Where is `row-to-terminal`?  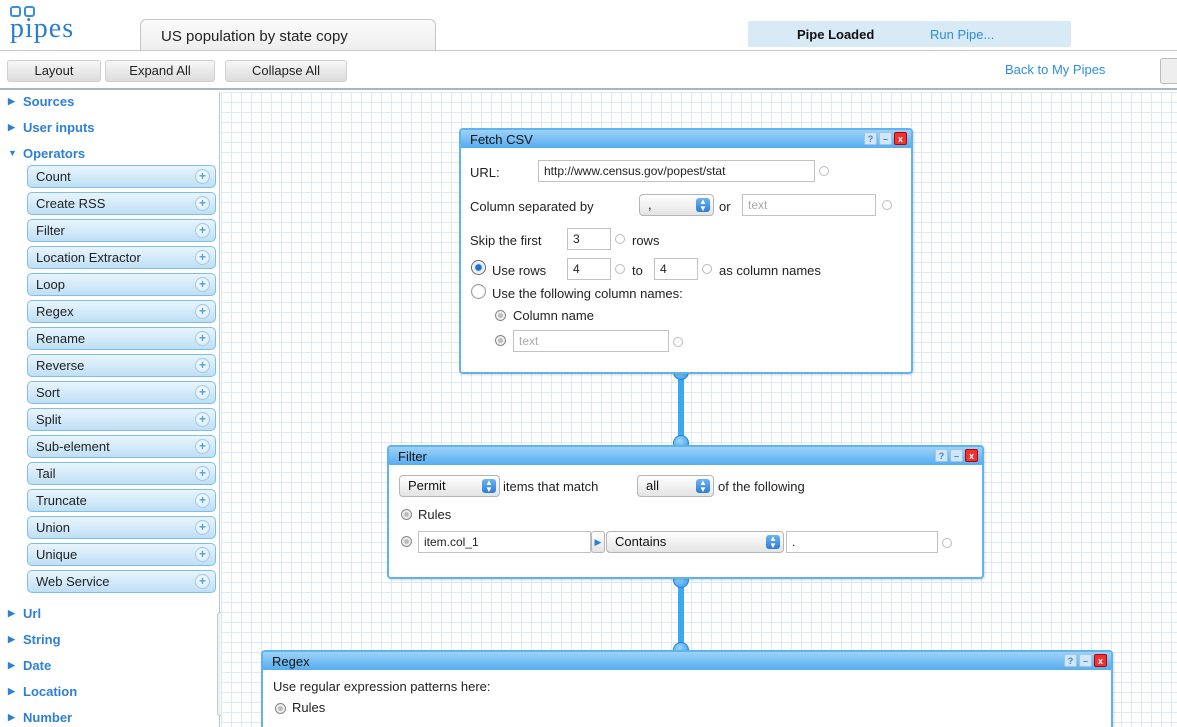
row-to-terminal is located at coordinates (707, 269).